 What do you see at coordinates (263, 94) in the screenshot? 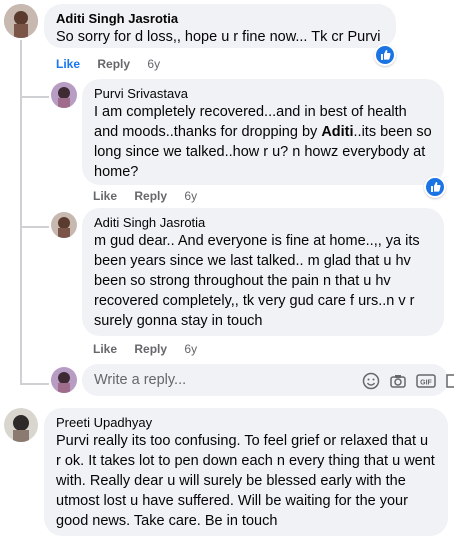
I see `comment-author: Purvi Srivastava` at bounding box center [263, 94].